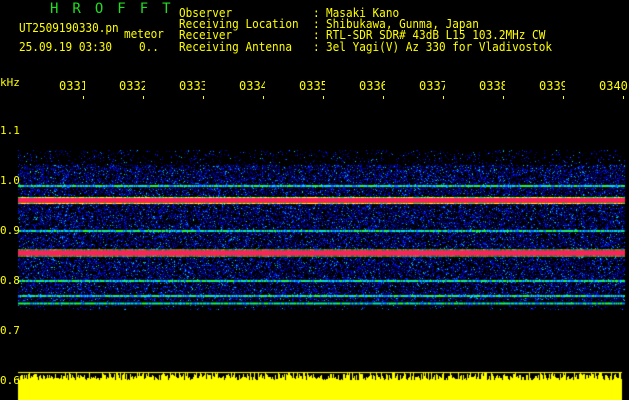 Image resolution: width=629 pixels, height=400 pixels. I want to click on time-tick: 0331, so click(72, 86).